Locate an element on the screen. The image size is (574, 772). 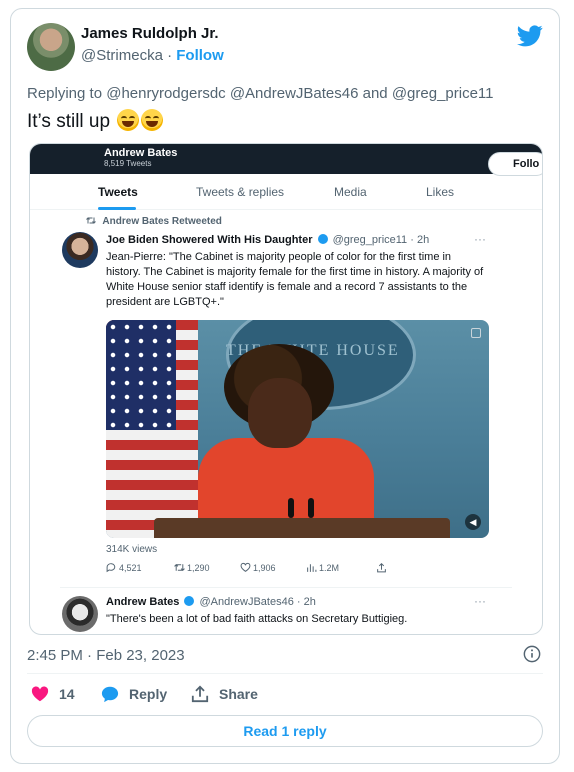
retweet-stat: 1,290 is located at coordinates (192, 567).